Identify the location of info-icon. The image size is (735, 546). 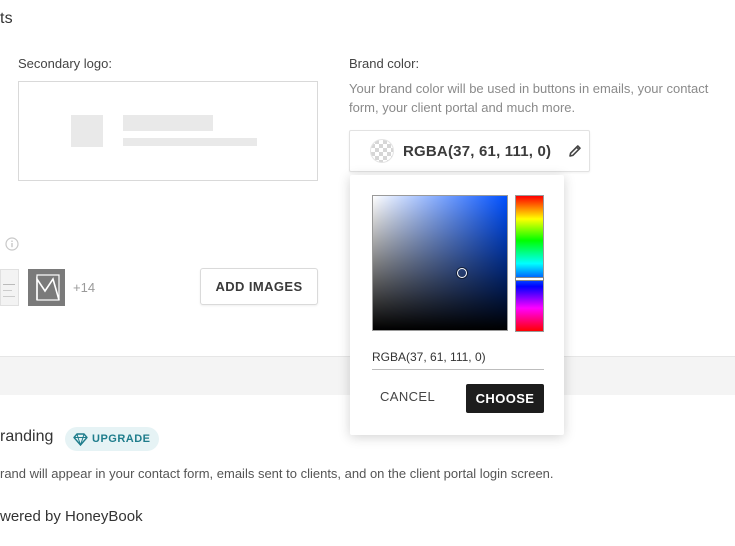
(12, 244).